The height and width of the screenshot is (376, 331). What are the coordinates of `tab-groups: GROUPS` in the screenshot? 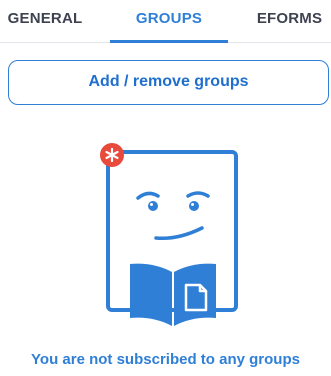 It's located at (169, 21).